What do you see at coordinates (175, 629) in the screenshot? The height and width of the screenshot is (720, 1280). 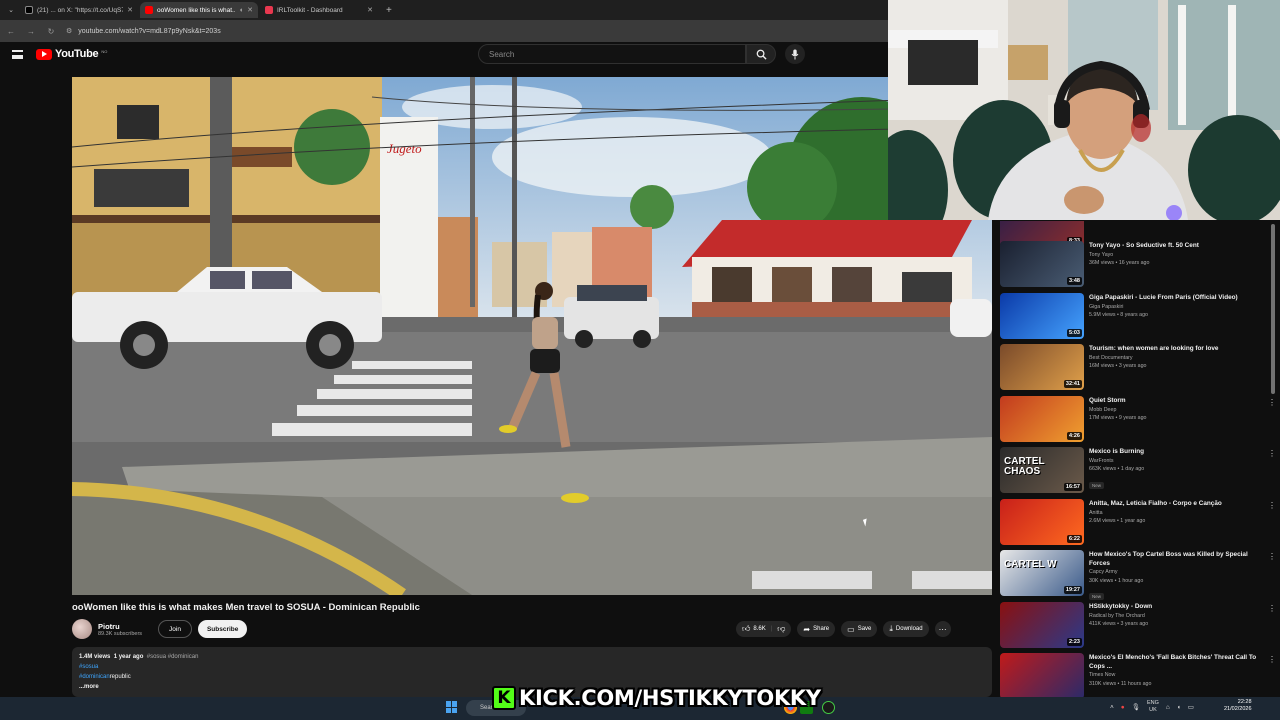 I see `join-button: Join` at bounding box center [175, 629].